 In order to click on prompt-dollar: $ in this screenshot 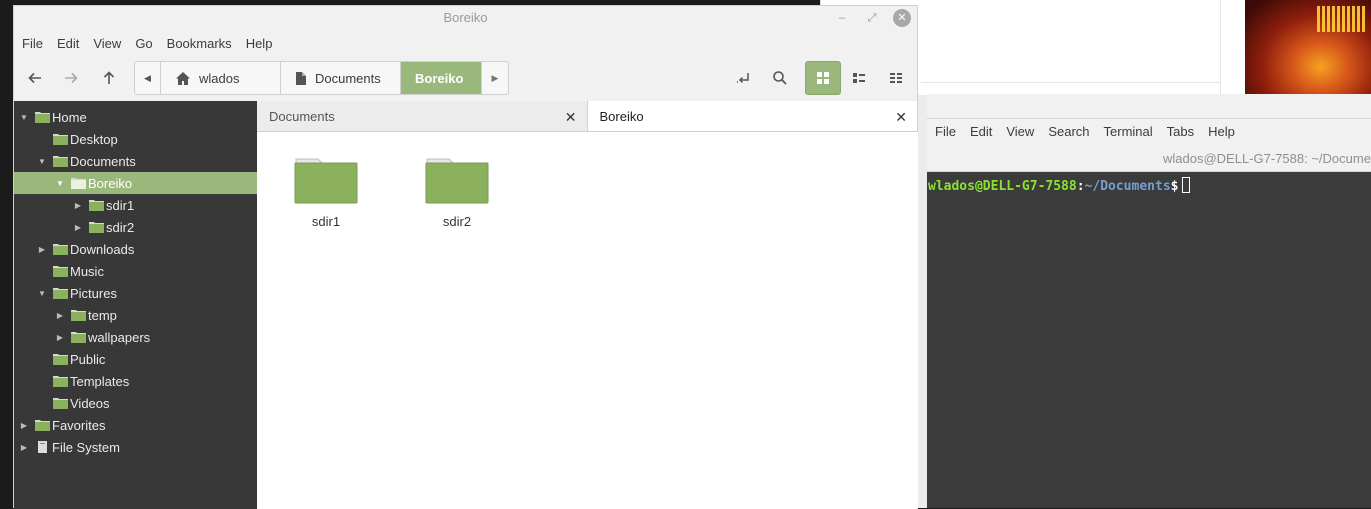, I will do `click(1174, 186)`.